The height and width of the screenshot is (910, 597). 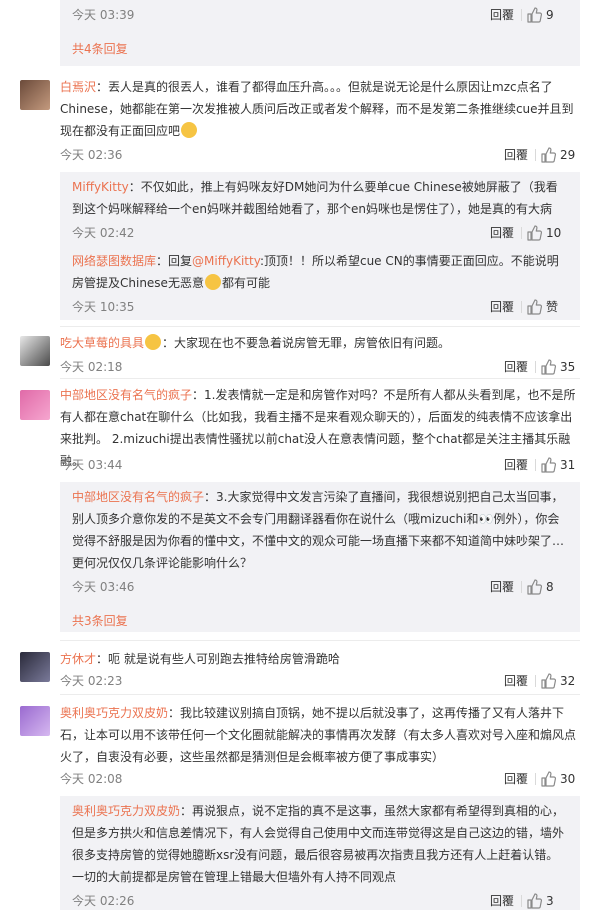 What do you see at coordinates (91, 367) in the screenshot?
I see `comment-time: 今天 02:18` at bounding box center [91, 367].